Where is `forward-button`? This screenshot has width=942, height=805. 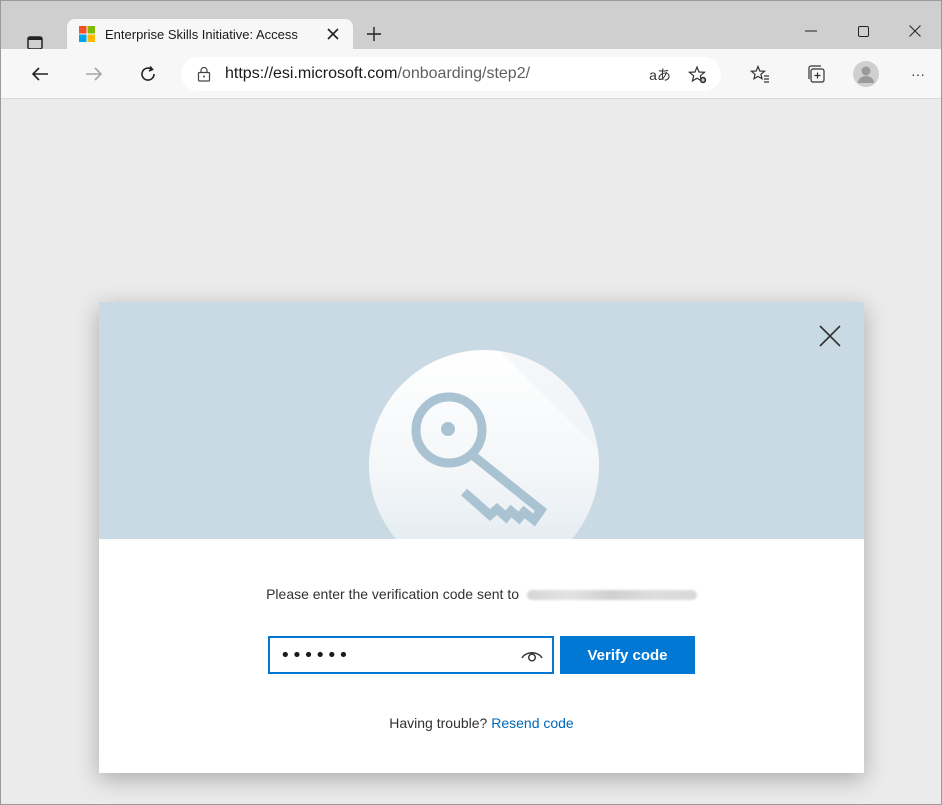
forward-button is located at coordinates (94, 74).